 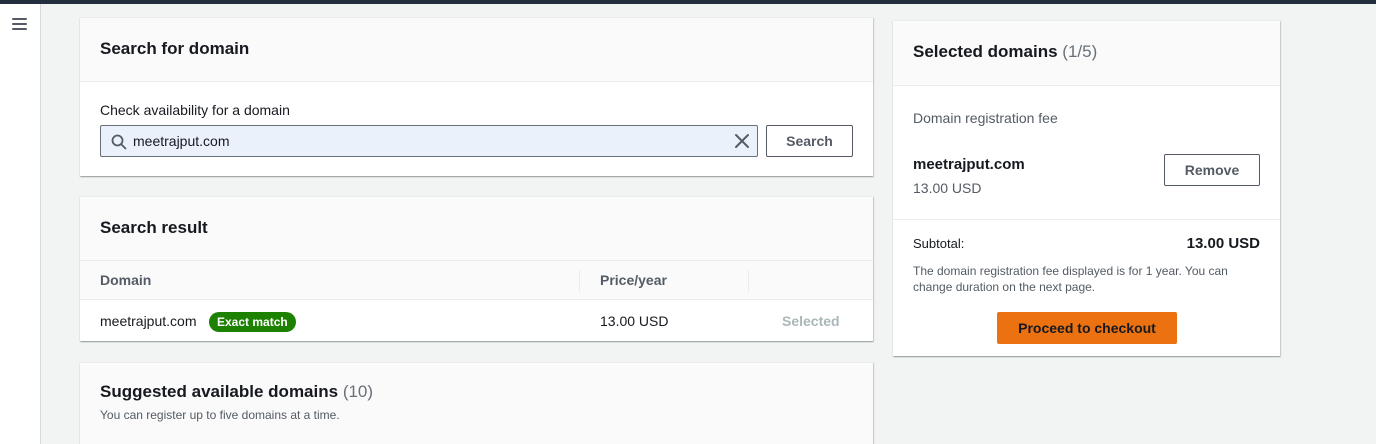 I want to click on registration-fee-label: Domain registration fee, so click(x=985, y=118).